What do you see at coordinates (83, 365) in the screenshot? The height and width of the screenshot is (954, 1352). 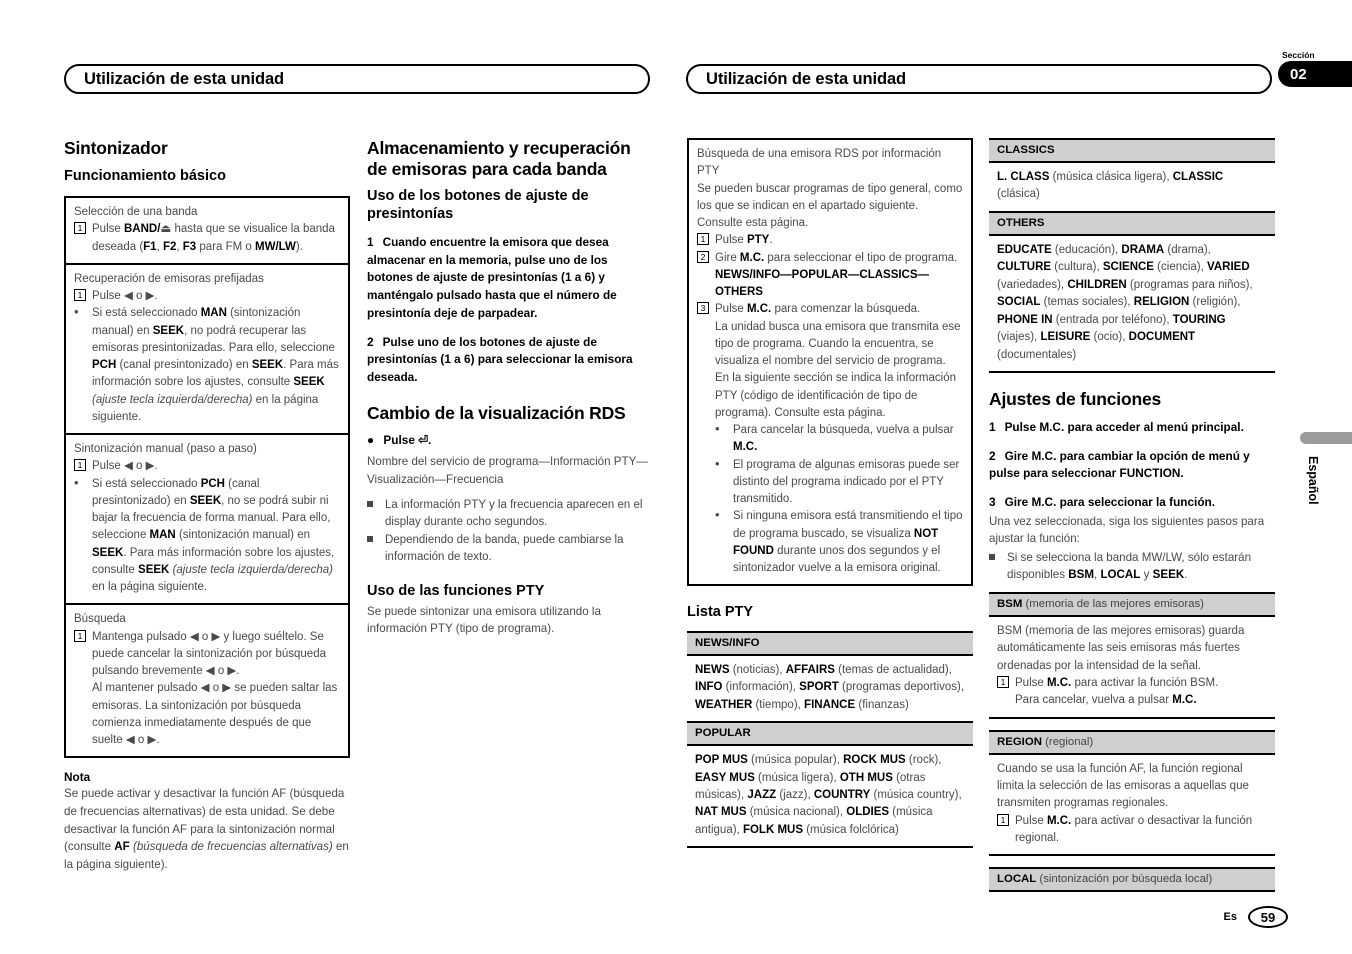 I see `list-marker: •` at bounding box center [83, 365].